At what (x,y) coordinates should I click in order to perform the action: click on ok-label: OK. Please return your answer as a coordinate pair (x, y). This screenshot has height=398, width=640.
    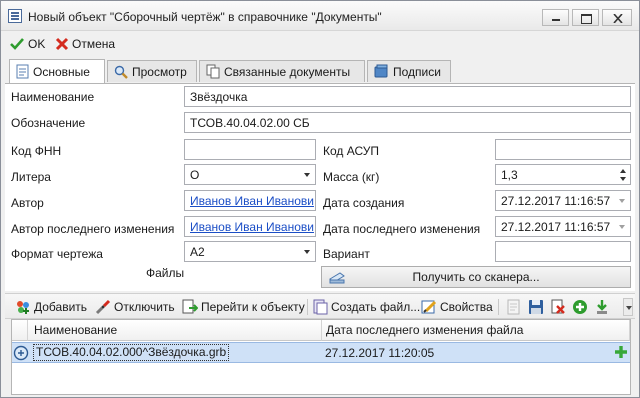
    Looking at the image, I should click on (37, 44).